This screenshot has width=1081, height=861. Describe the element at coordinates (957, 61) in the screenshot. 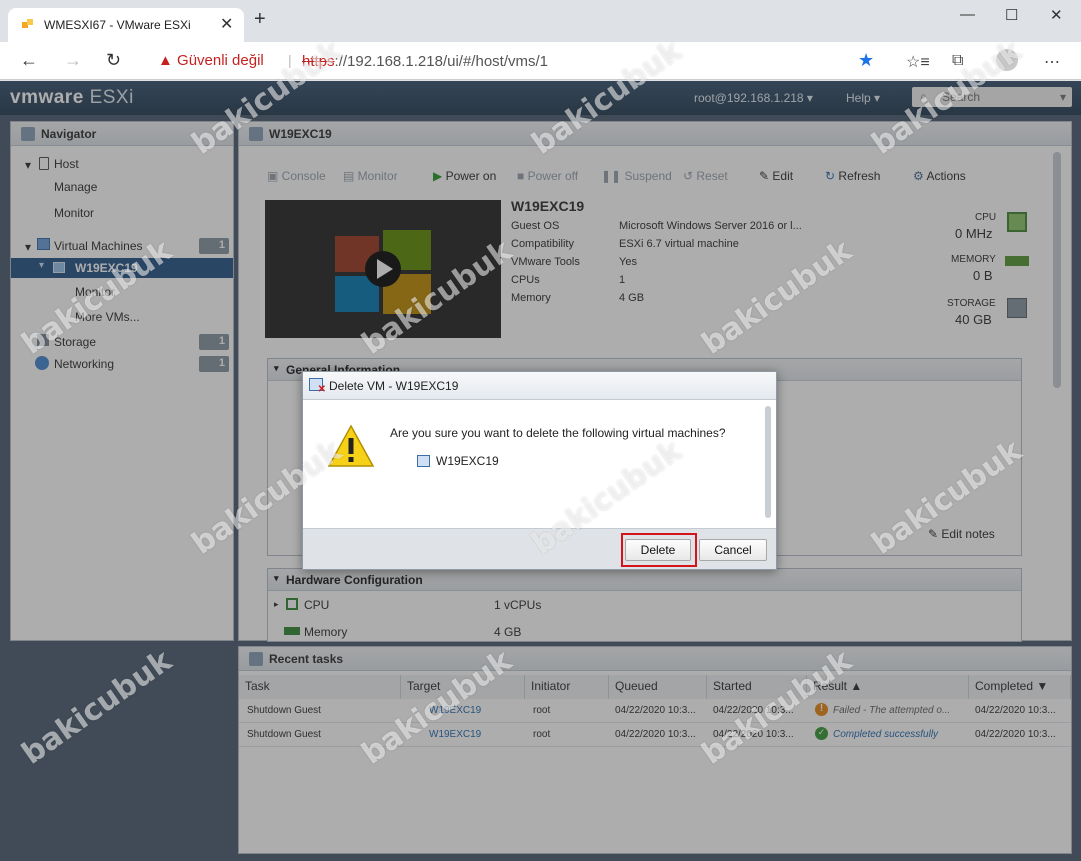

I see `collections-icon: ⧉` at that location.